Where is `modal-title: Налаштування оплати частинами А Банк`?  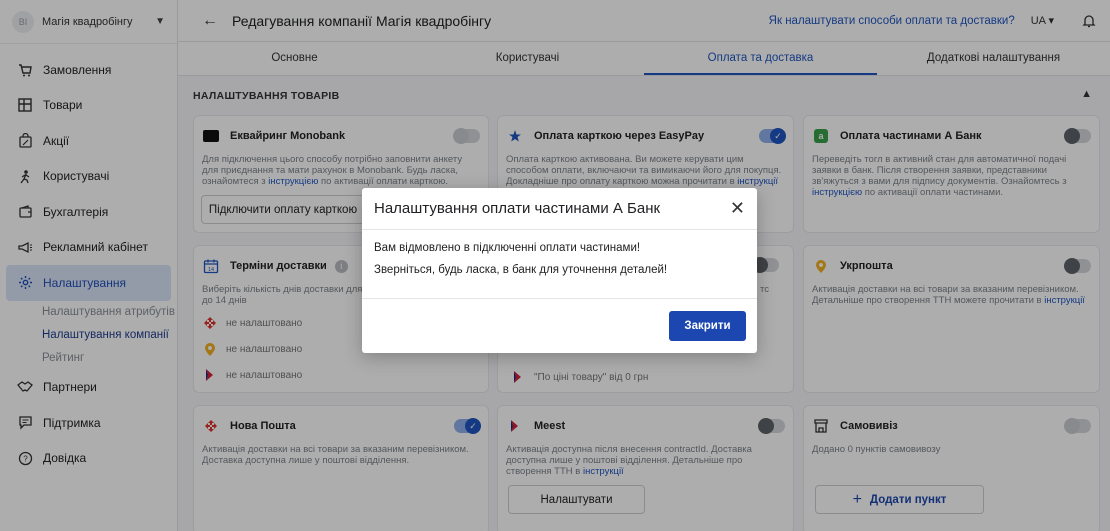
modal-title: Налаштування оплати частинами А Банк is located at coordinates (517, 208).